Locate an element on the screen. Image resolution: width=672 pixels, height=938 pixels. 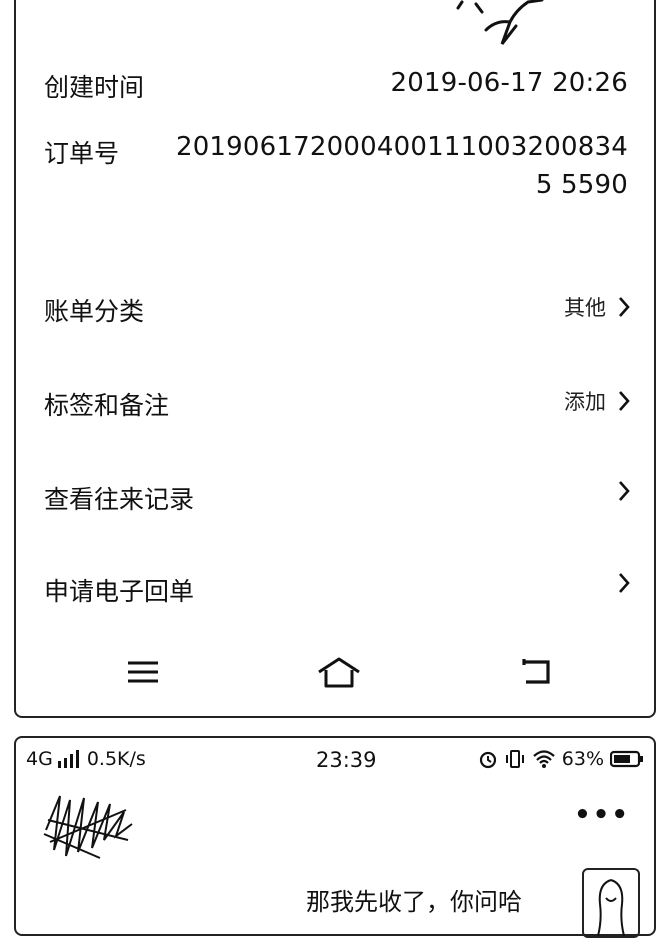
signature-scribble is located at coordinates (500, 22).